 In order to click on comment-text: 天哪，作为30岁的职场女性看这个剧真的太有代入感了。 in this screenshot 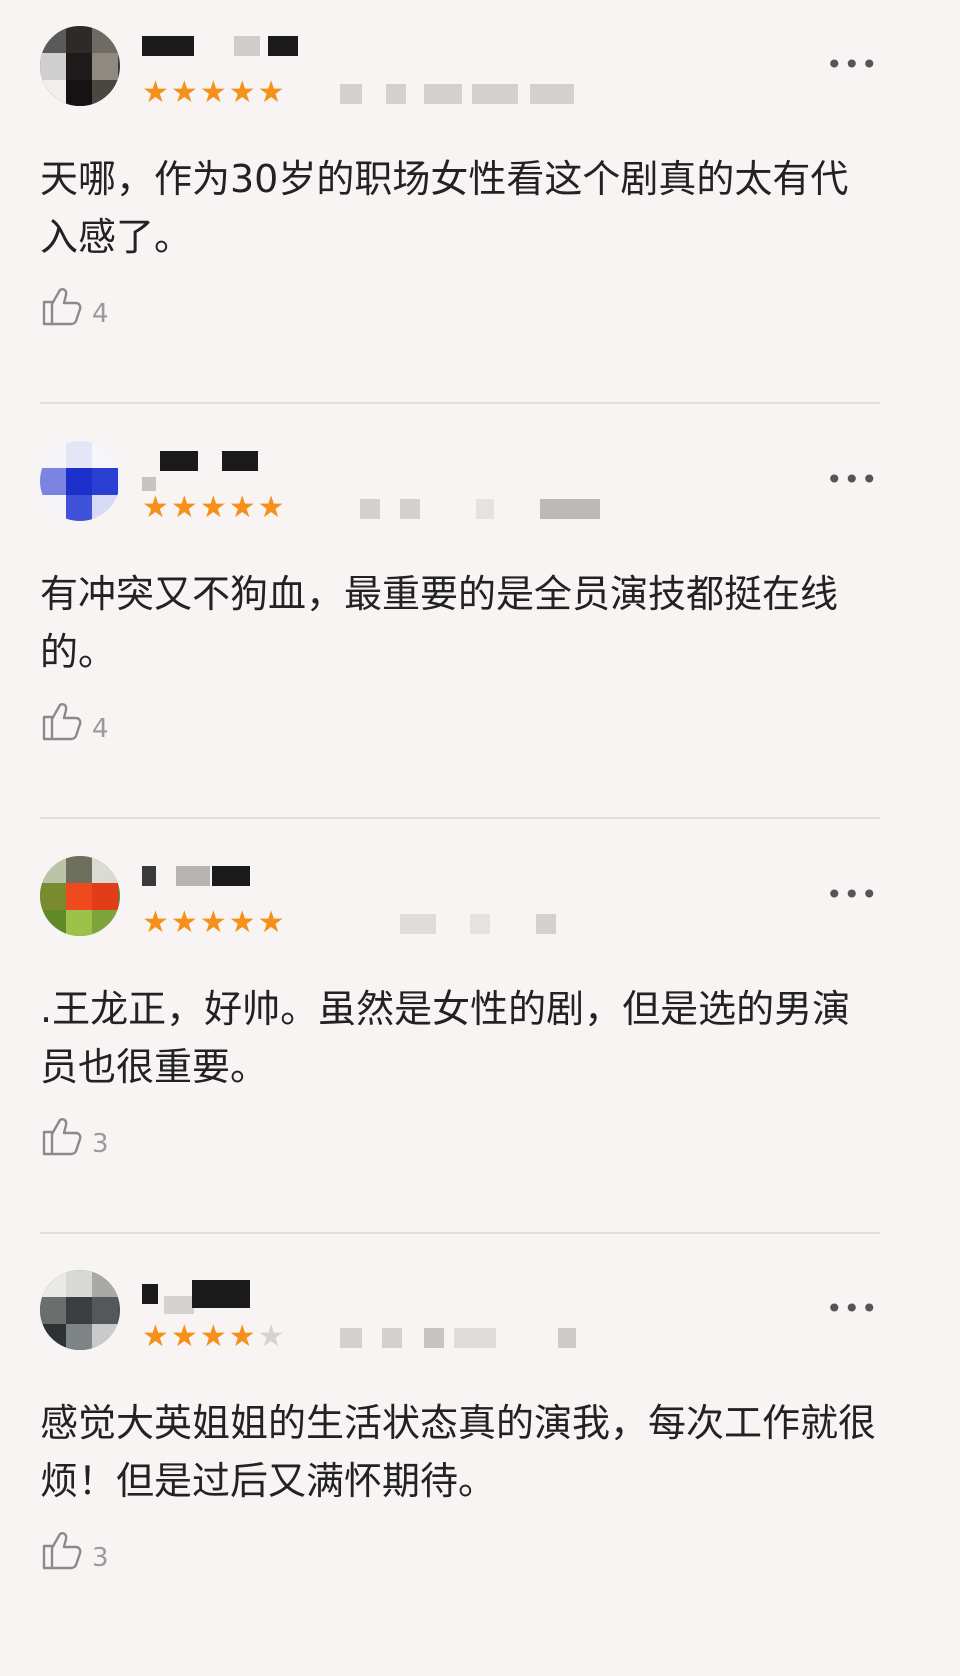, I will do `click(444, 208)`.